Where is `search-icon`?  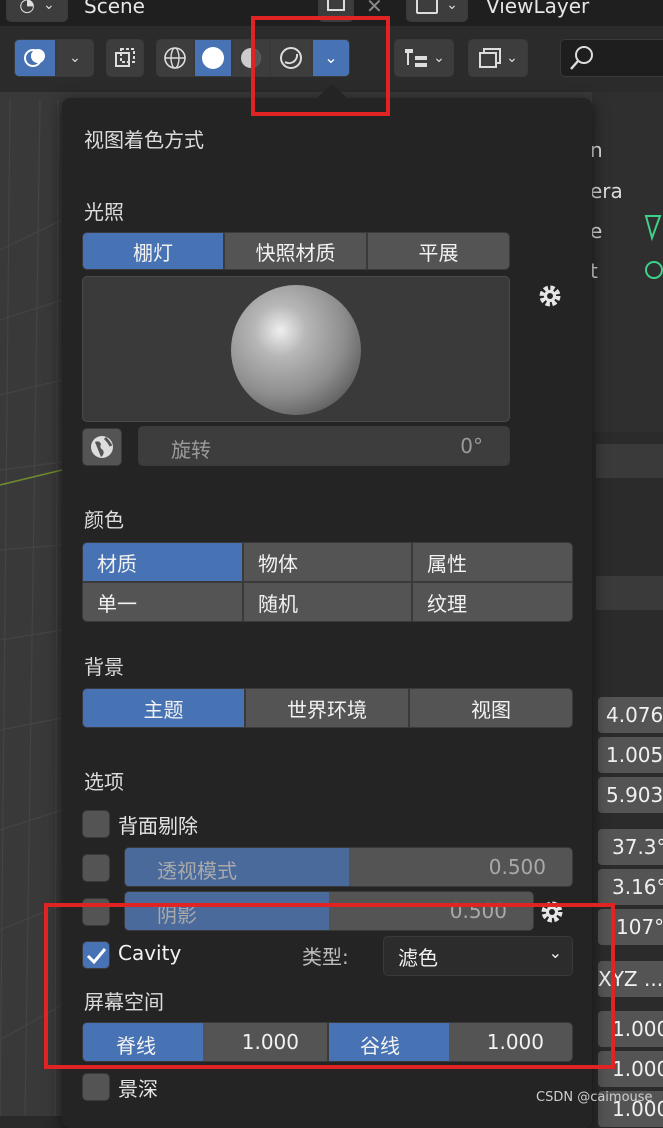
search-icon is located at coordinates (581, 58).